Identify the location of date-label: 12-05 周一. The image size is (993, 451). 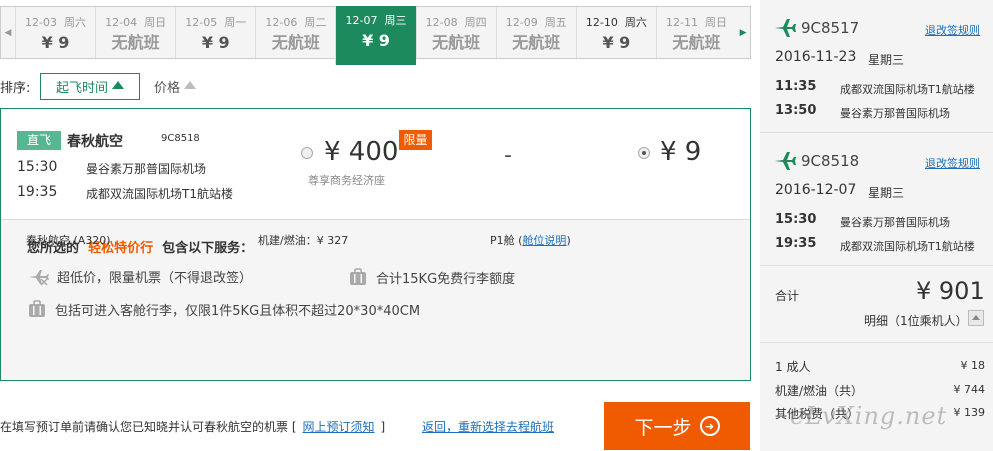
(216, 22).